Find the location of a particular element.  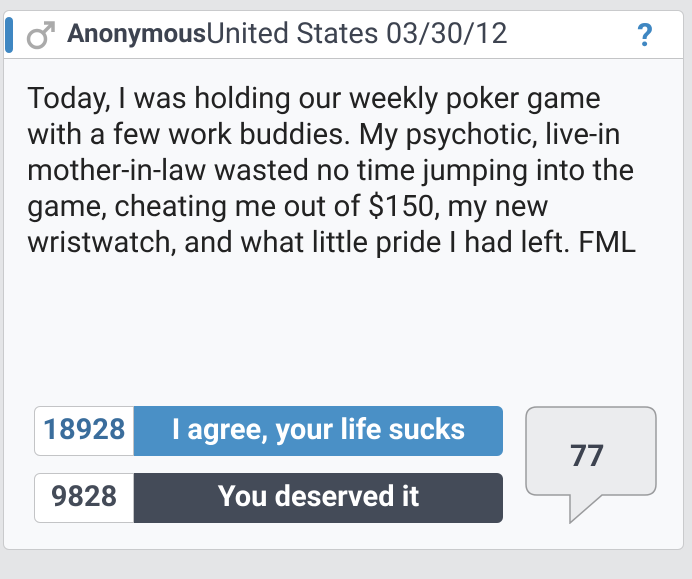

male-icon is located at coordinates (41, 34).